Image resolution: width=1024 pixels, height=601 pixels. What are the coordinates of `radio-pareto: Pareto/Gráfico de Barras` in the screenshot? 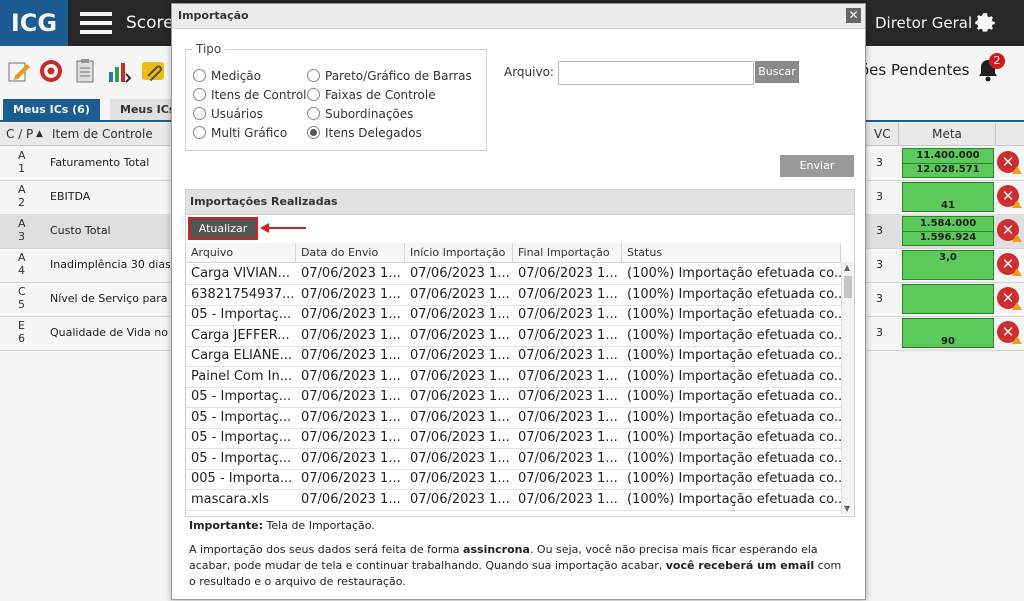 It's located at (389, 76).